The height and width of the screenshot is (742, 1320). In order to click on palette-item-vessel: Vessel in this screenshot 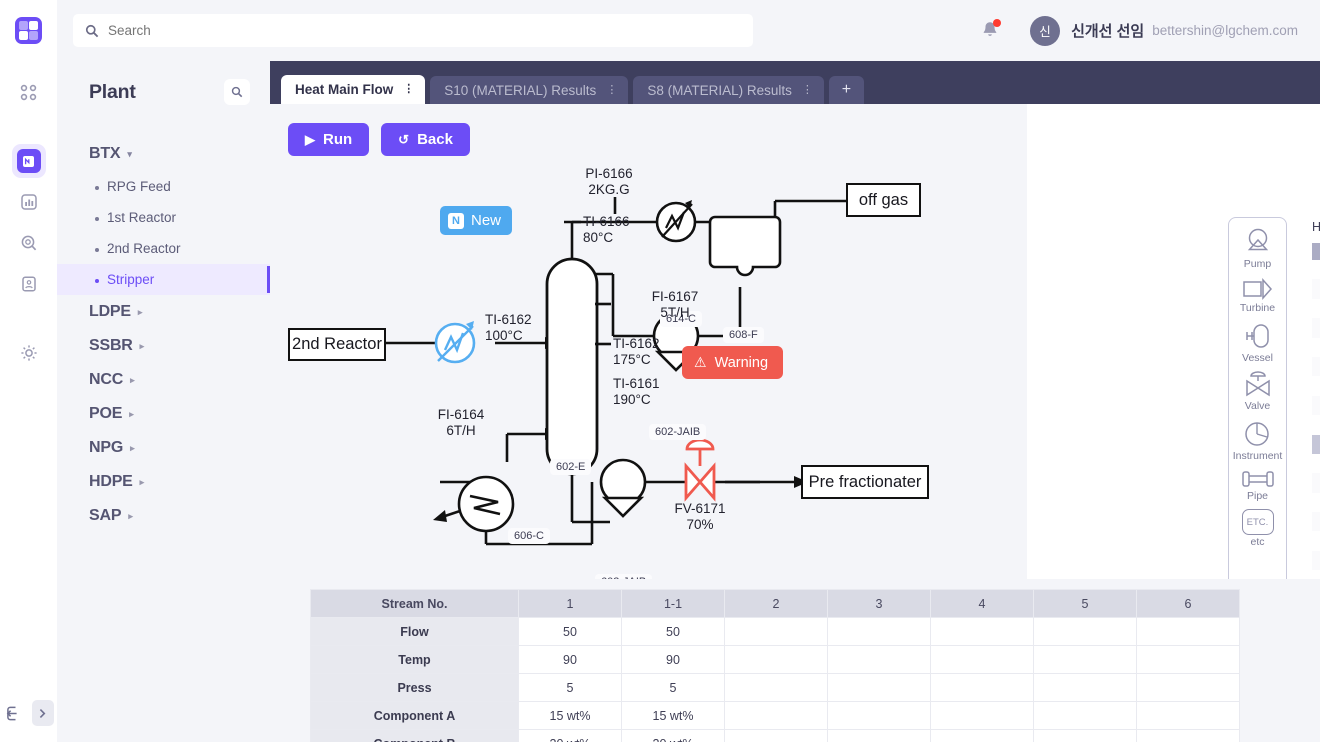, I will do `click(1257, 342)`.